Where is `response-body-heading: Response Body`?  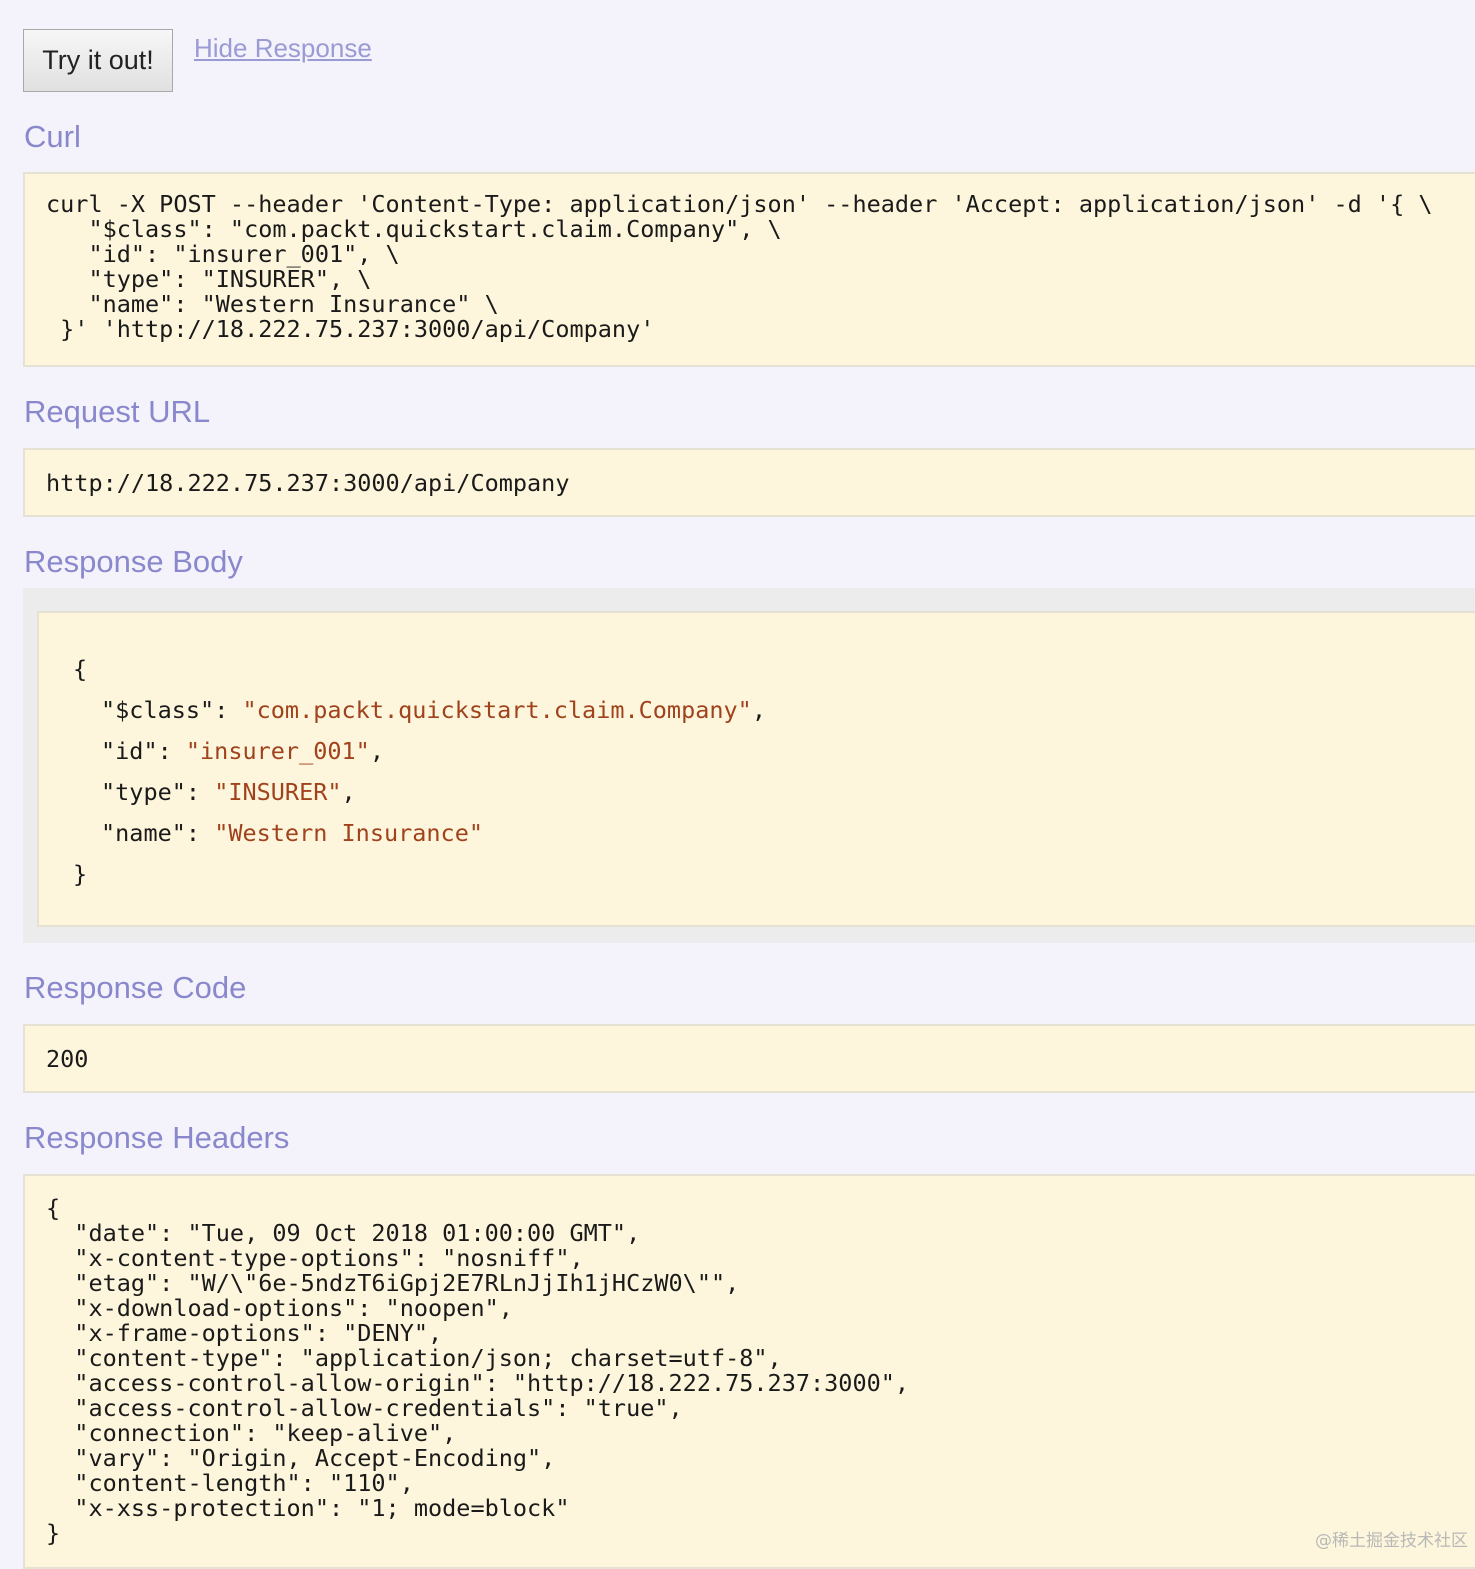
response-body-heading: Response Body is located at coordinates (133, 561).